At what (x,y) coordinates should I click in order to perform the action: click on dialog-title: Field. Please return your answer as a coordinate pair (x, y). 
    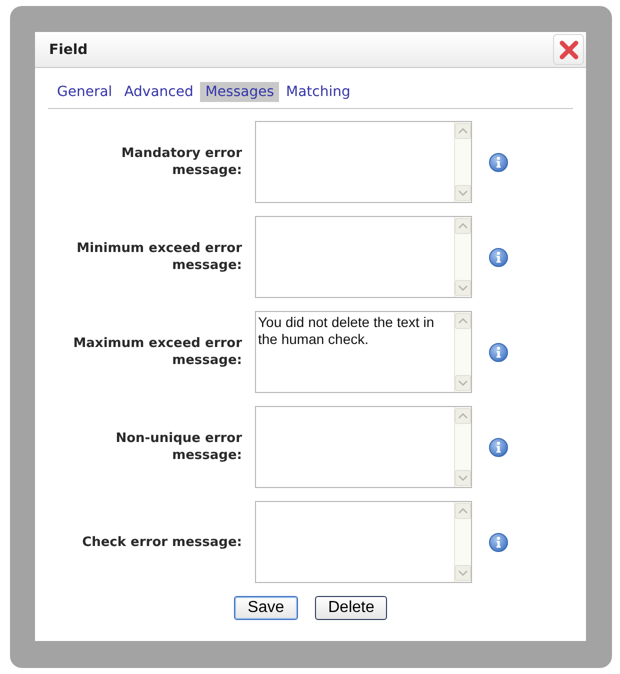
    Looking at the image, I should click on (68, 50).